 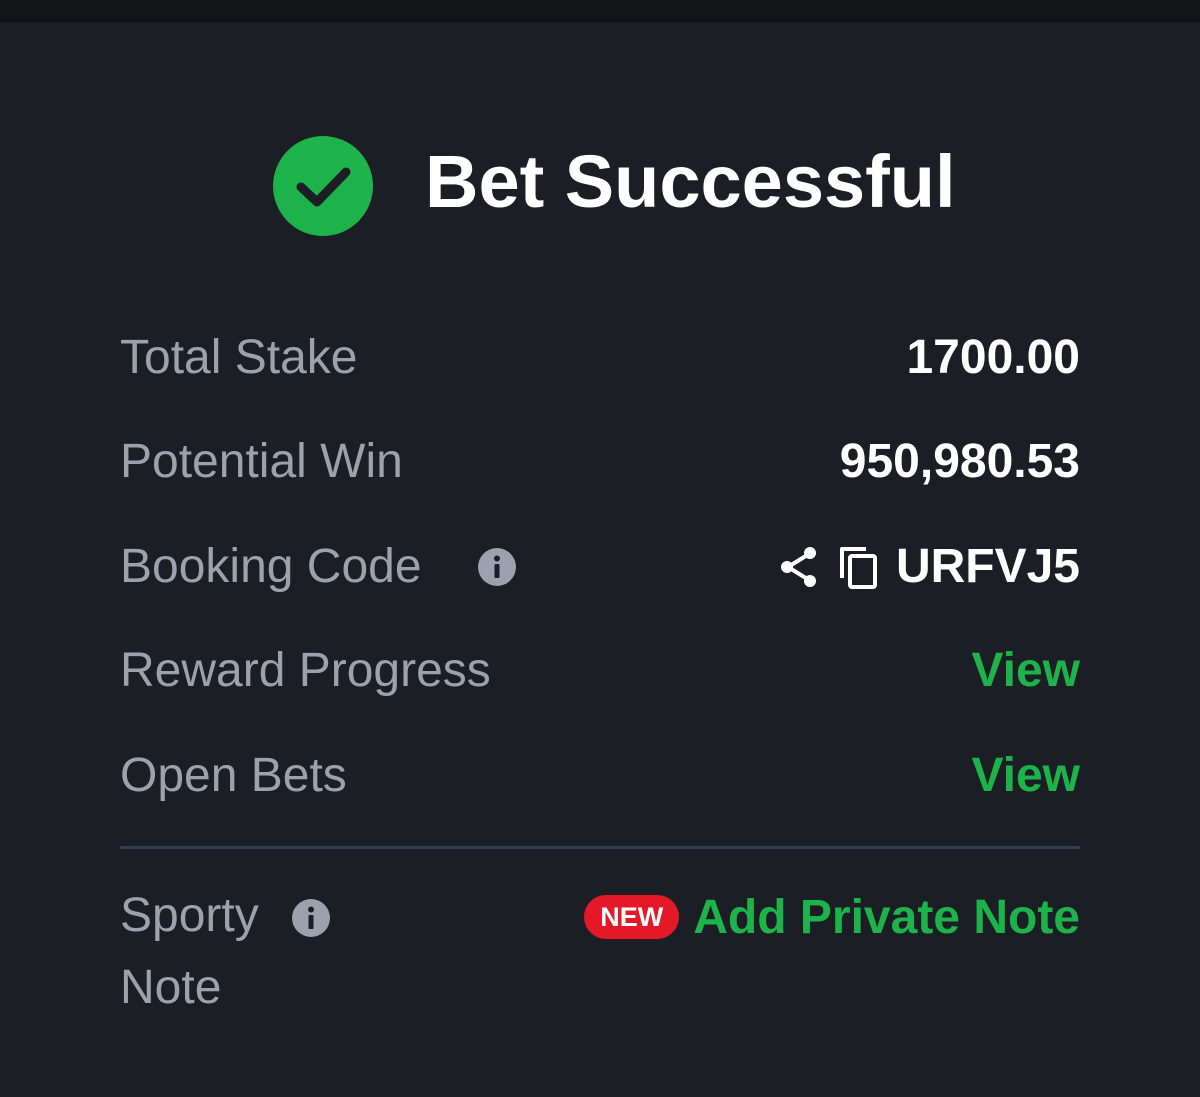 What do you see at coordinates (600, 776) in the screenshot?
I see `open-bets-row: Open Bets View` at bounding box center [600, 776].